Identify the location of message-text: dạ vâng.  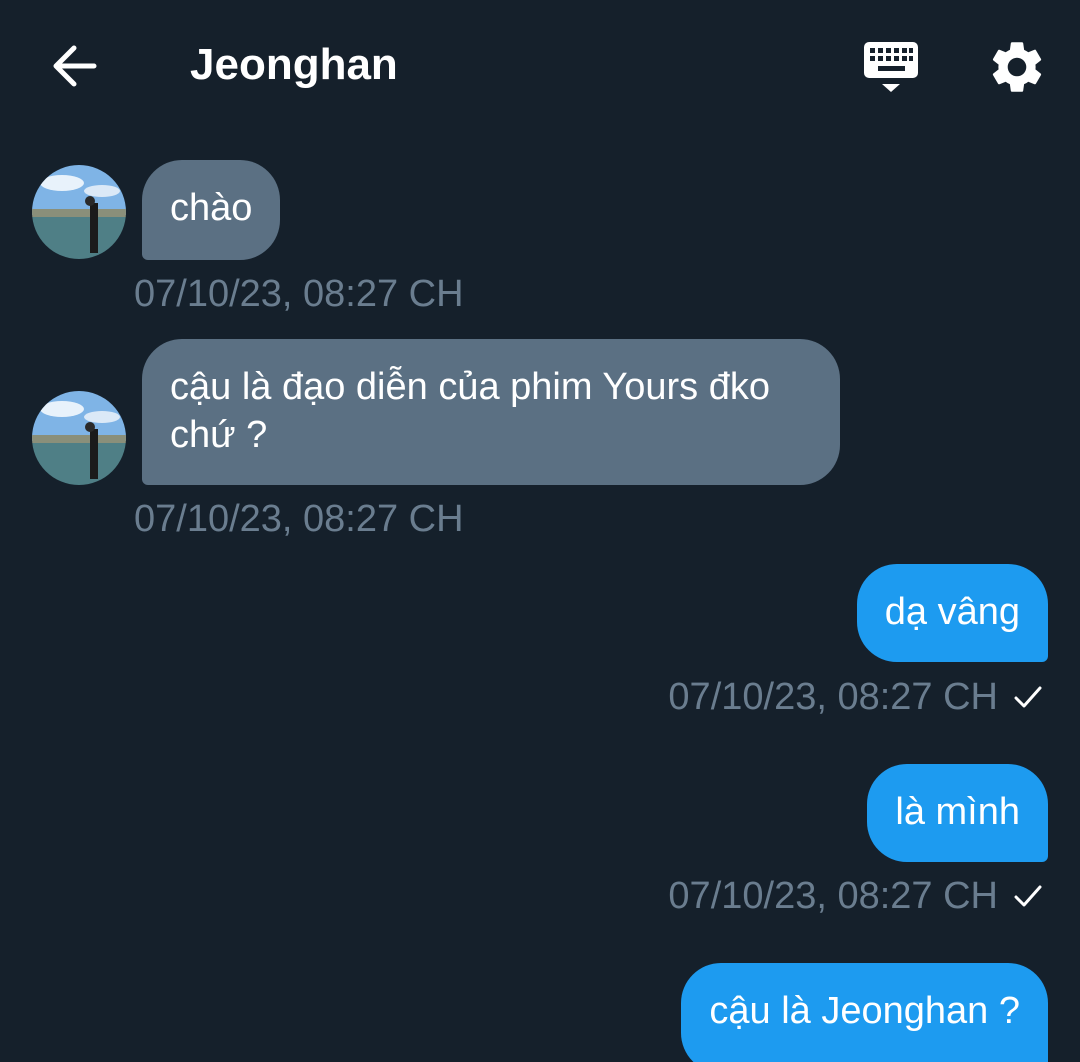
(952, 612).